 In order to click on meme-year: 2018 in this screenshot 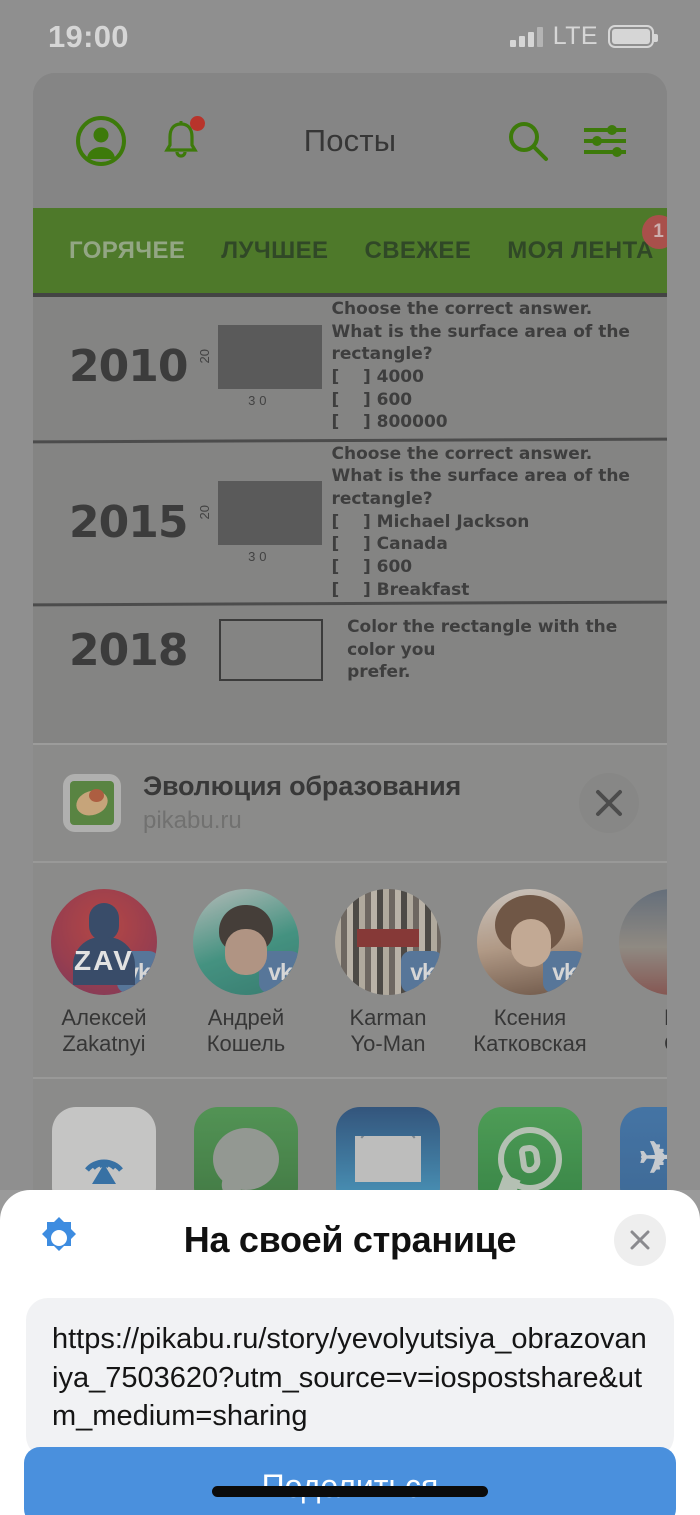, I will do `click(128, 650)`.